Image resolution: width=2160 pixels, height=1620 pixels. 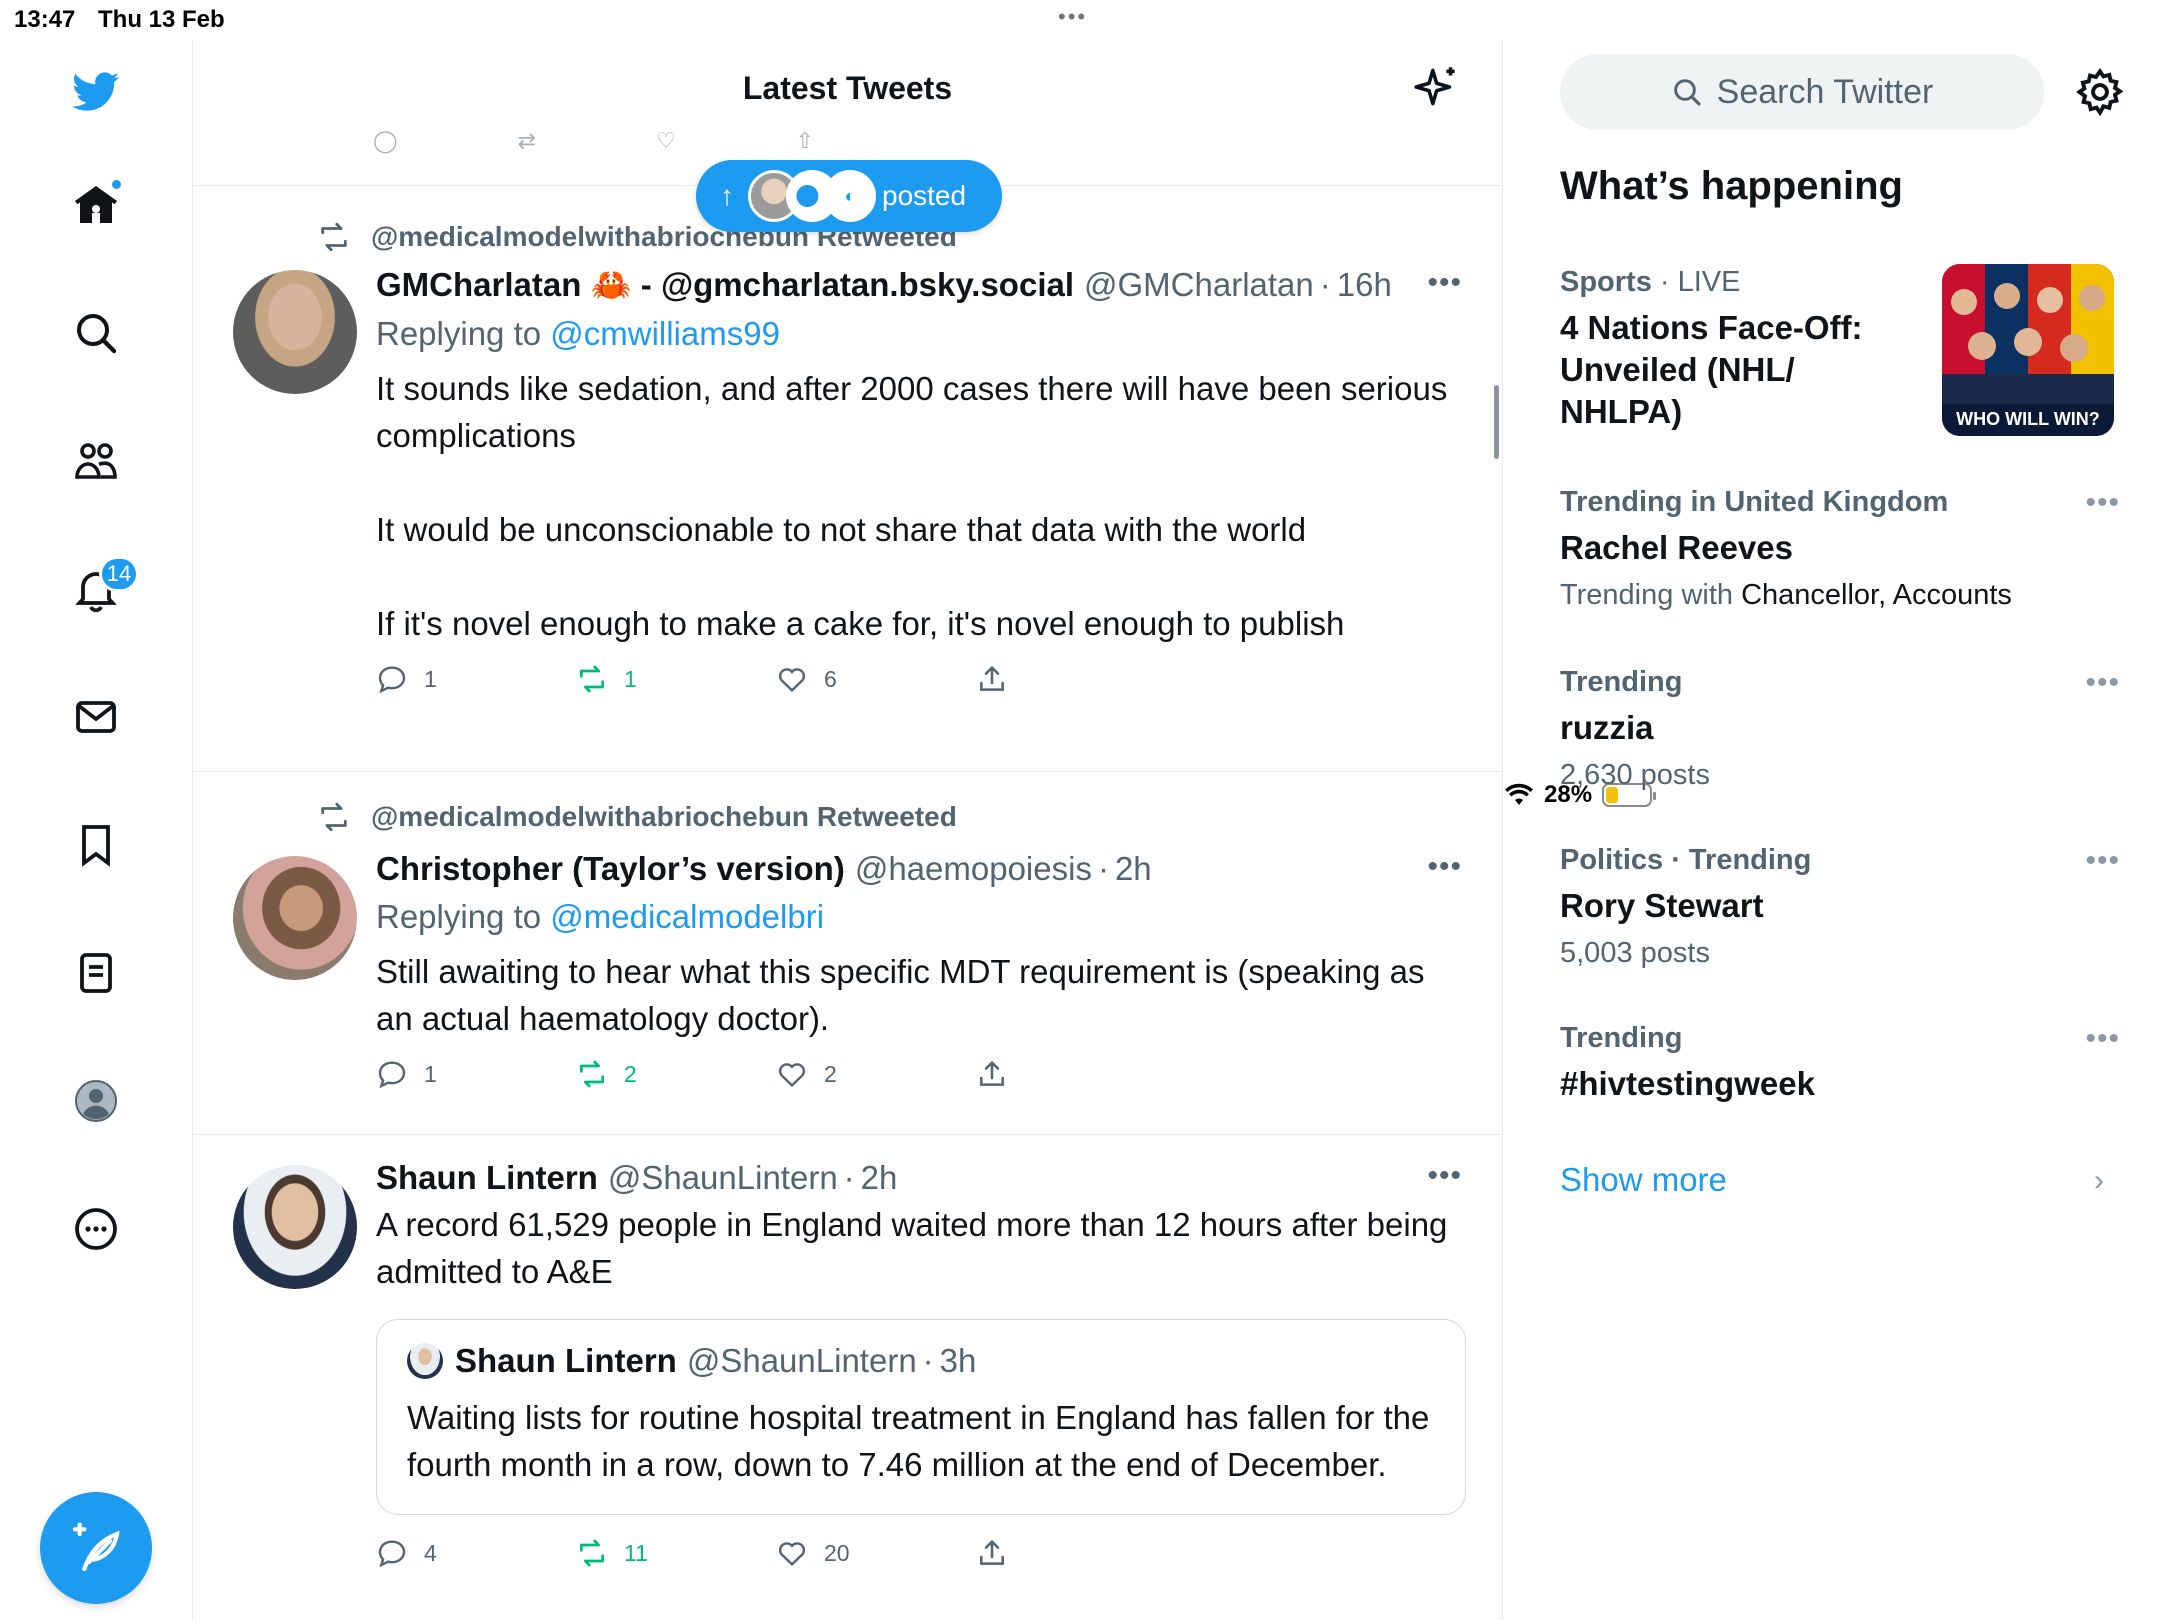 I want to click on retweet-button: 11, so click(x=676, y=1553).